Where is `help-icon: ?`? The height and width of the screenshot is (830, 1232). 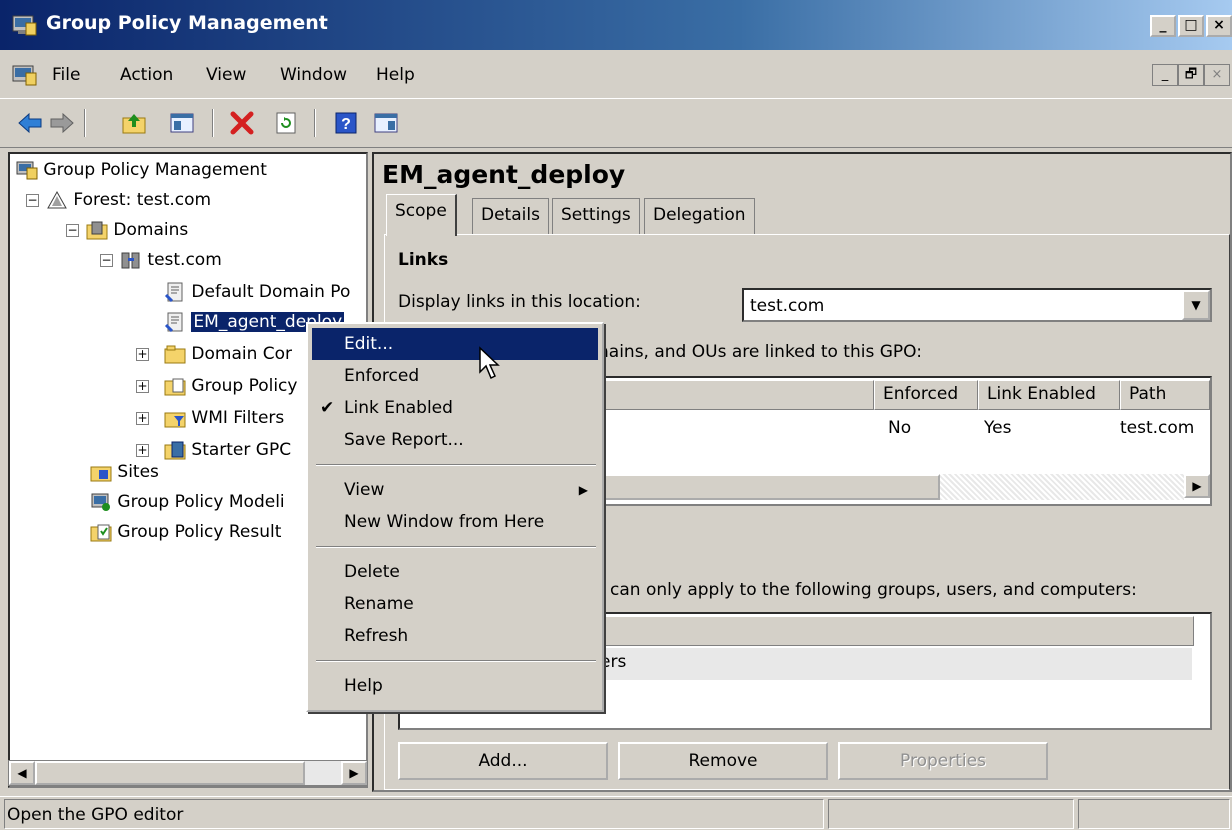
help-icon: ? is located at coordinates (346, 123).